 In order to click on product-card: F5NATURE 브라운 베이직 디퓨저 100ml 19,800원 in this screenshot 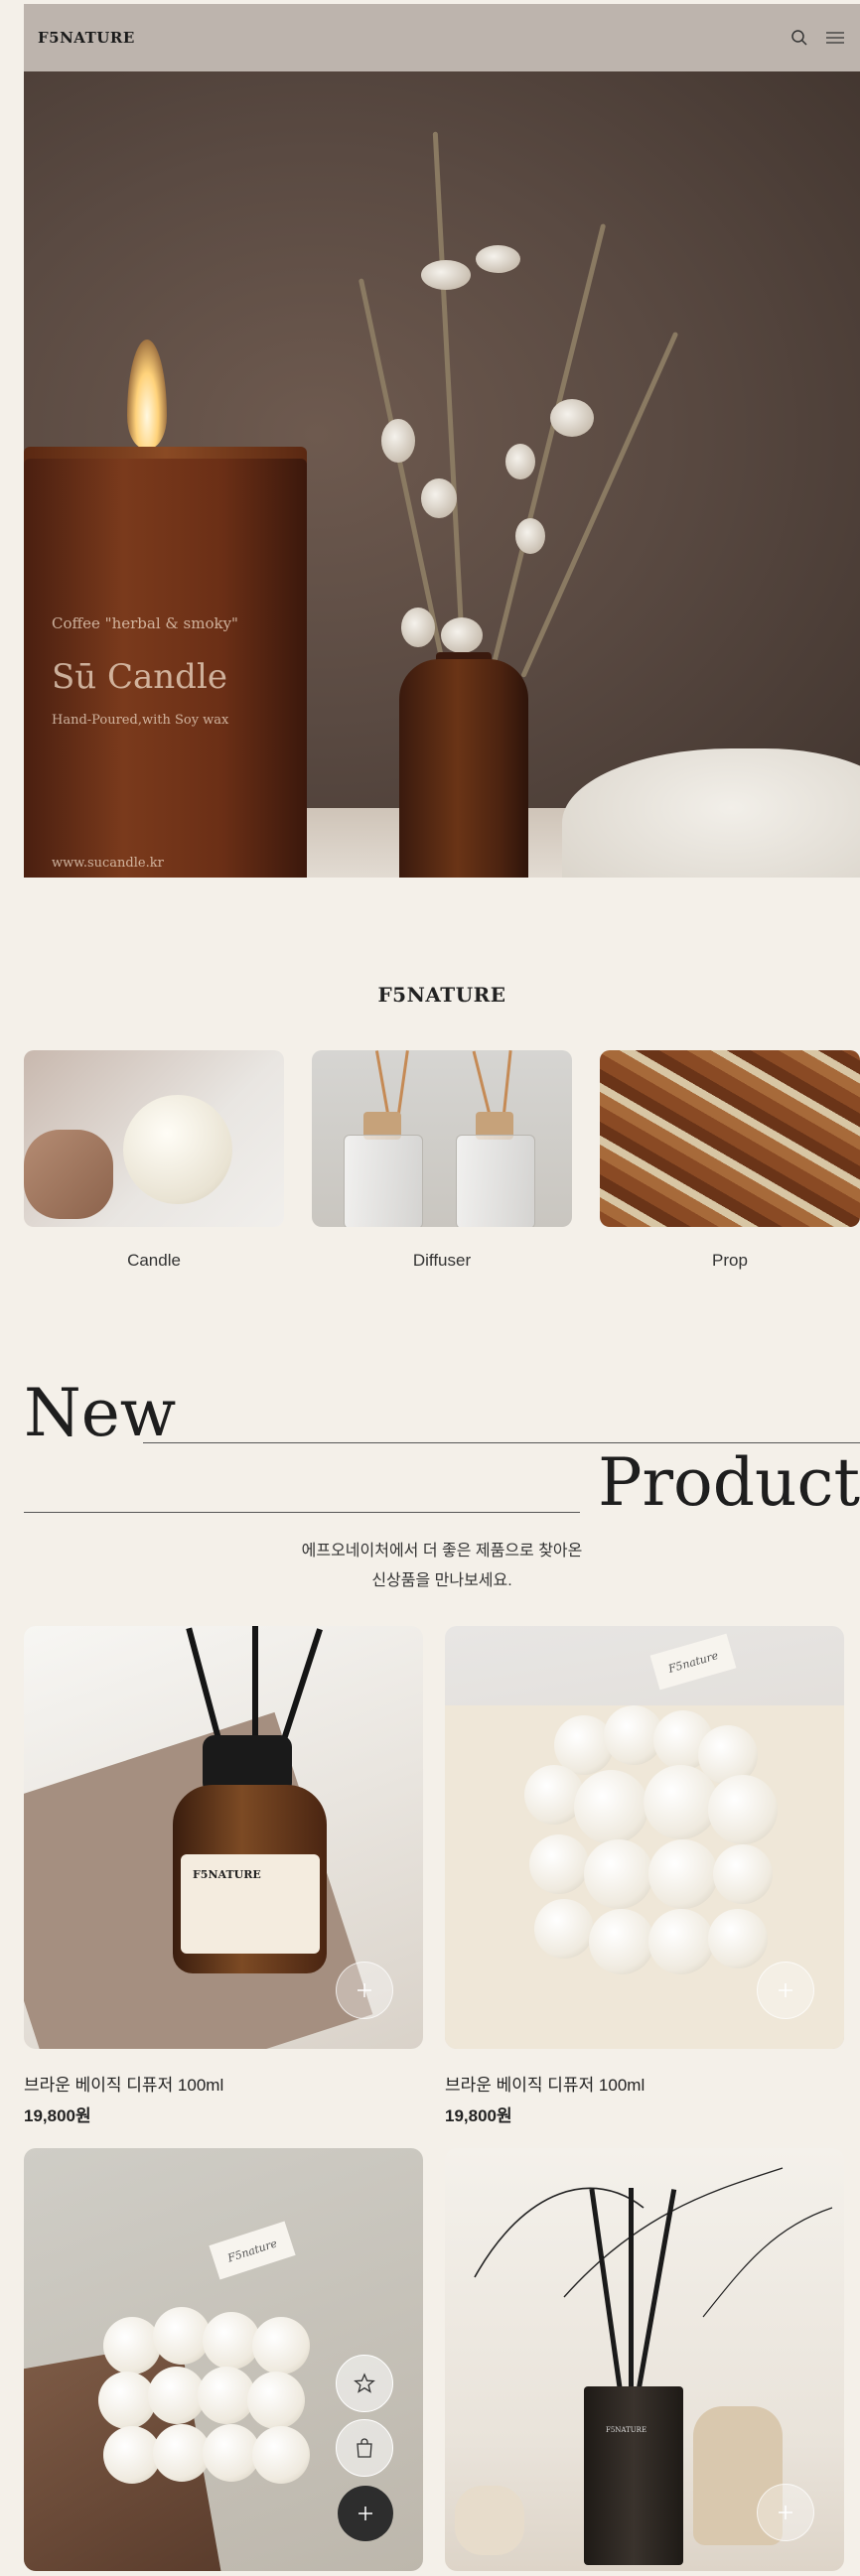, I will do `click(223, 1887)`.